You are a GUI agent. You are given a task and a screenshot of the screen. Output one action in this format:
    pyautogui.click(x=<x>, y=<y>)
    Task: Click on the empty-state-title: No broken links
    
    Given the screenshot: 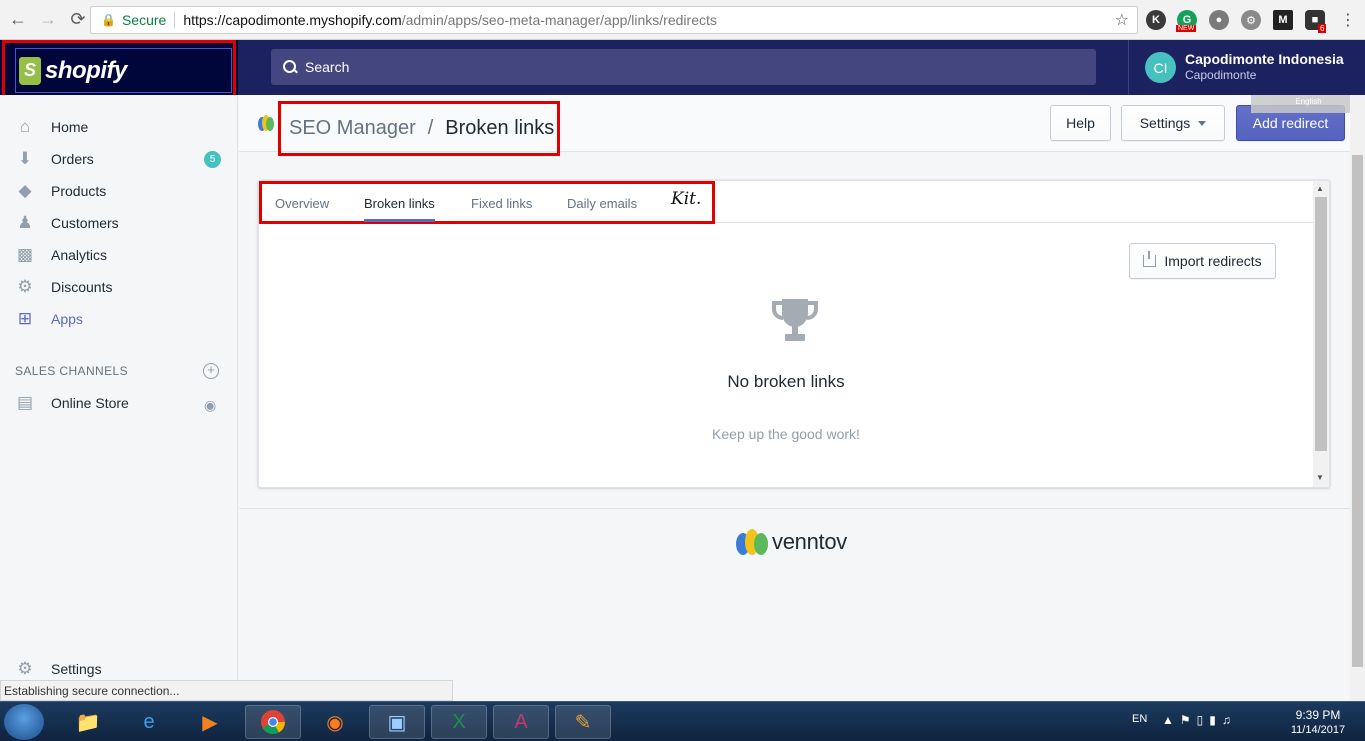 What is the action you would take?
    pyautogui.click(x=786, y=381)
    